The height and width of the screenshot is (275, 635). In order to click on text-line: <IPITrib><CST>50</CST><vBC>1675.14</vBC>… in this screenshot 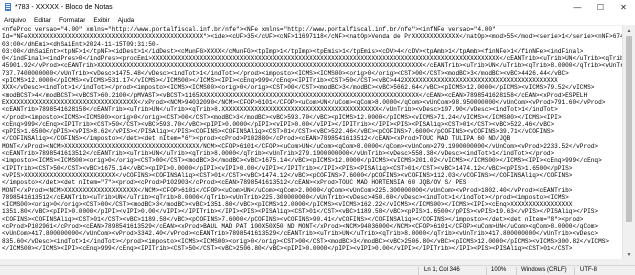, I will do `click(287, 168)`.